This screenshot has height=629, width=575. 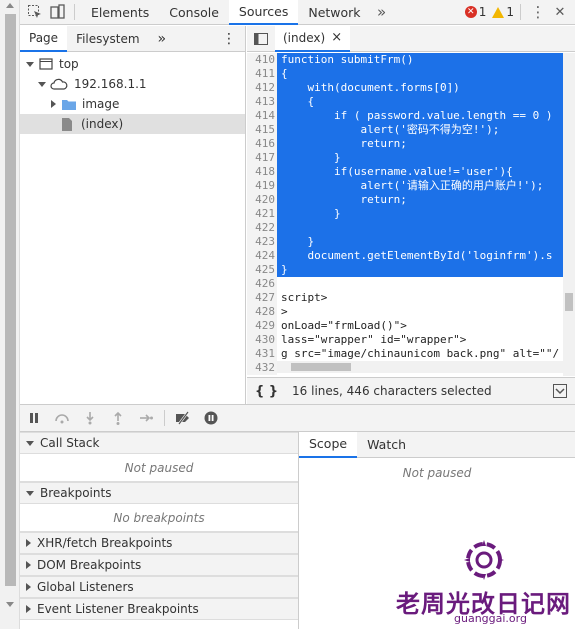 I want to click on line-number: 410, so click(x=262, y=60).